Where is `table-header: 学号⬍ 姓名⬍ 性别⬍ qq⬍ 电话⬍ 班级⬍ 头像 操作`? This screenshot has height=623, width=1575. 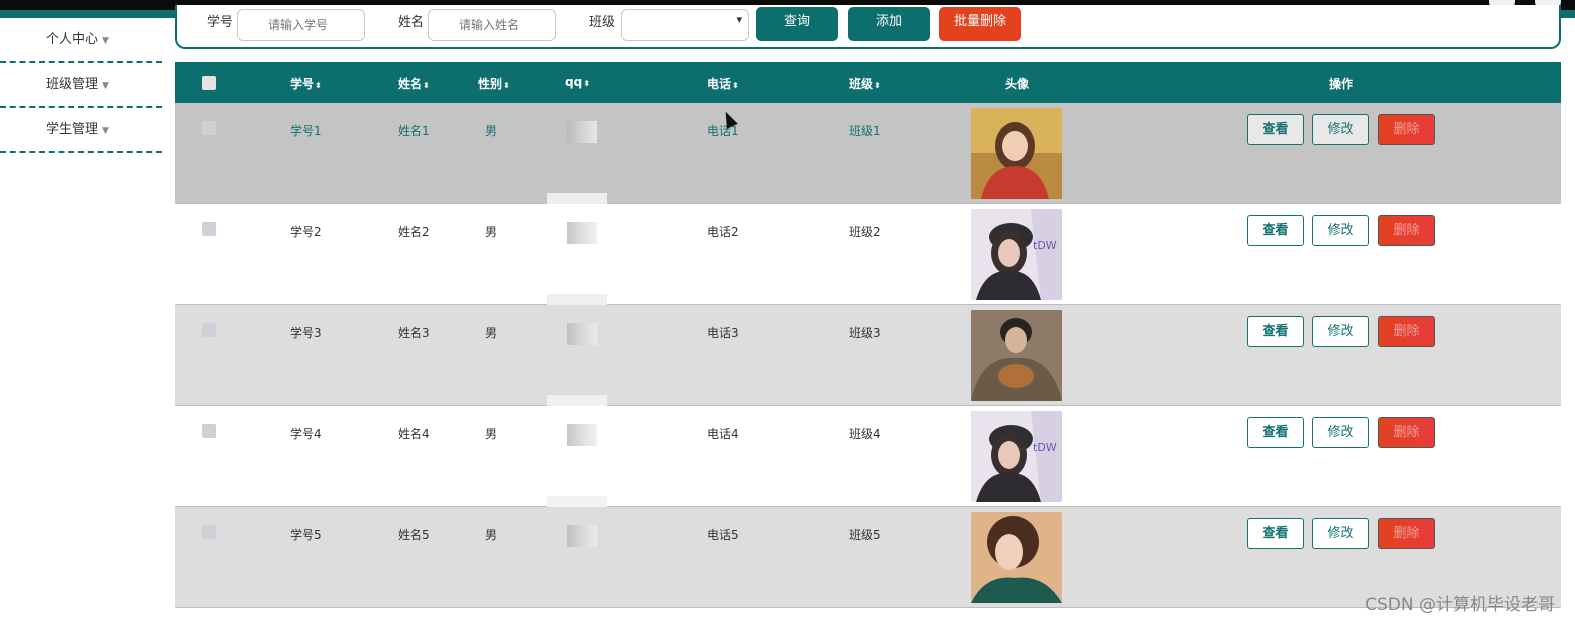
table-header: 学号⬍ 姓名⬍ 性别⬍ qq⬍ 电话⬍ 班级⬍ 头像 操作 is located at coordinates (868, 82).